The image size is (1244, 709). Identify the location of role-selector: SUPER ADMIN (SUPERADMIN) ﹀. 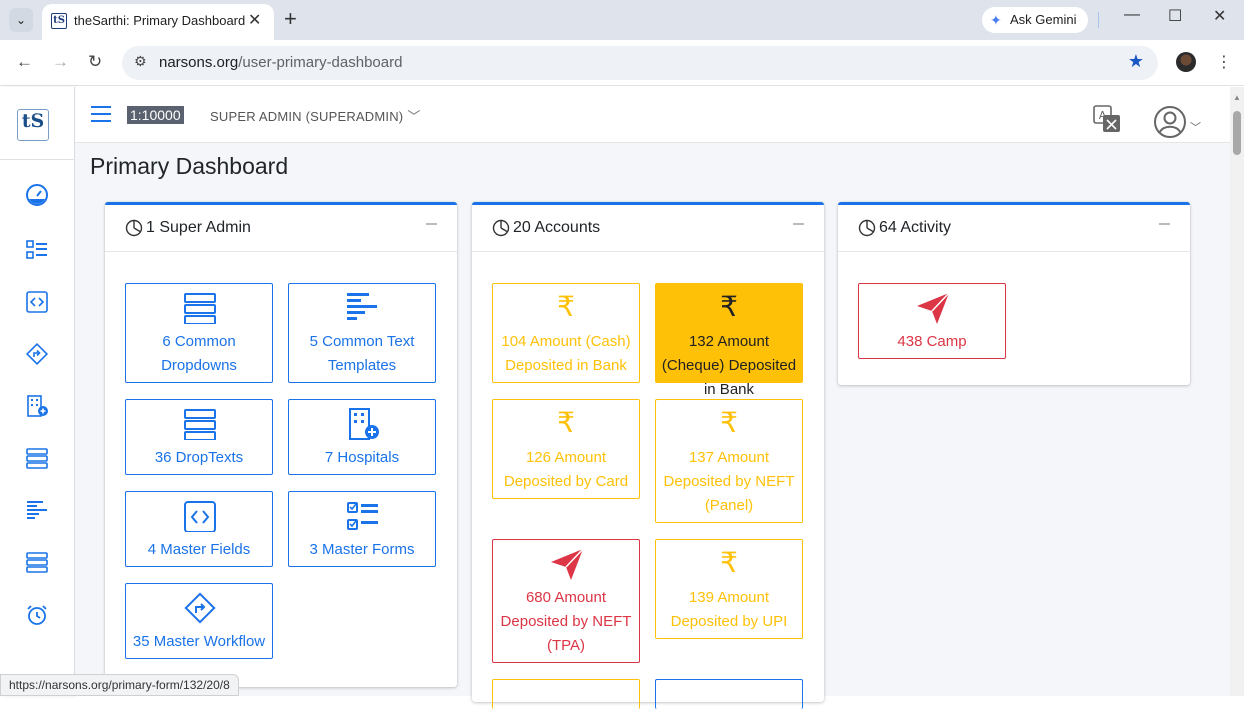
(315, 115).